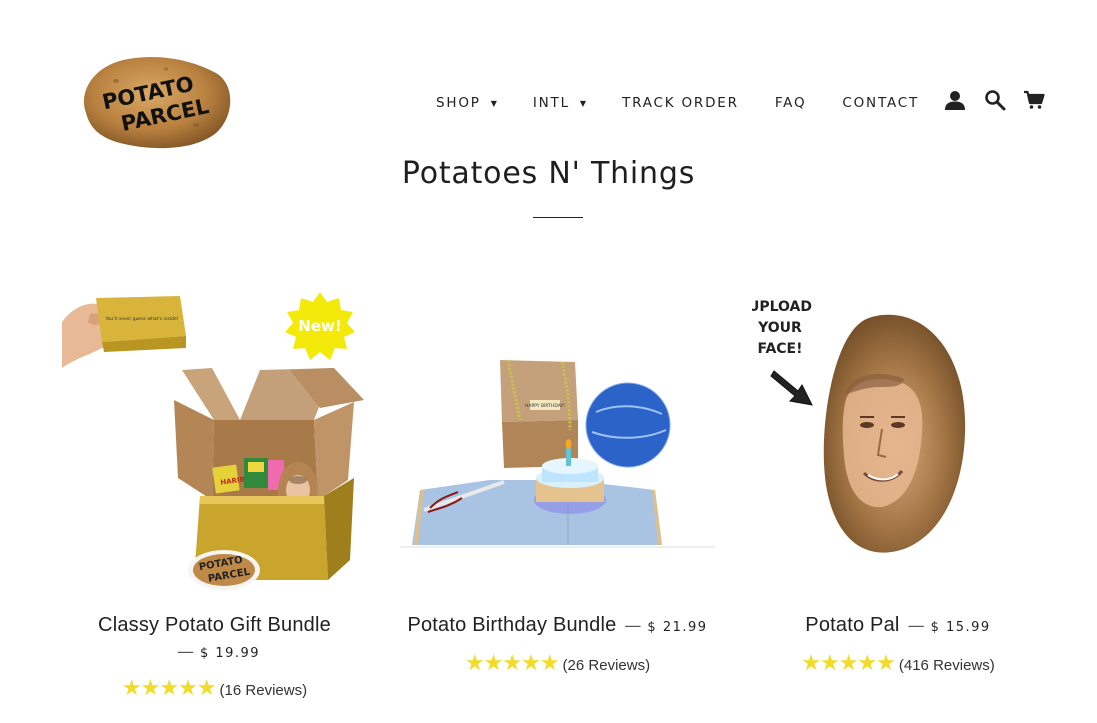 Image resolution: width=1097 pixels, height=723 pixels. Describe the element at coordinates (548, 173) in the screenshot. I see `page-title: Potatoes N' Things` at that location.